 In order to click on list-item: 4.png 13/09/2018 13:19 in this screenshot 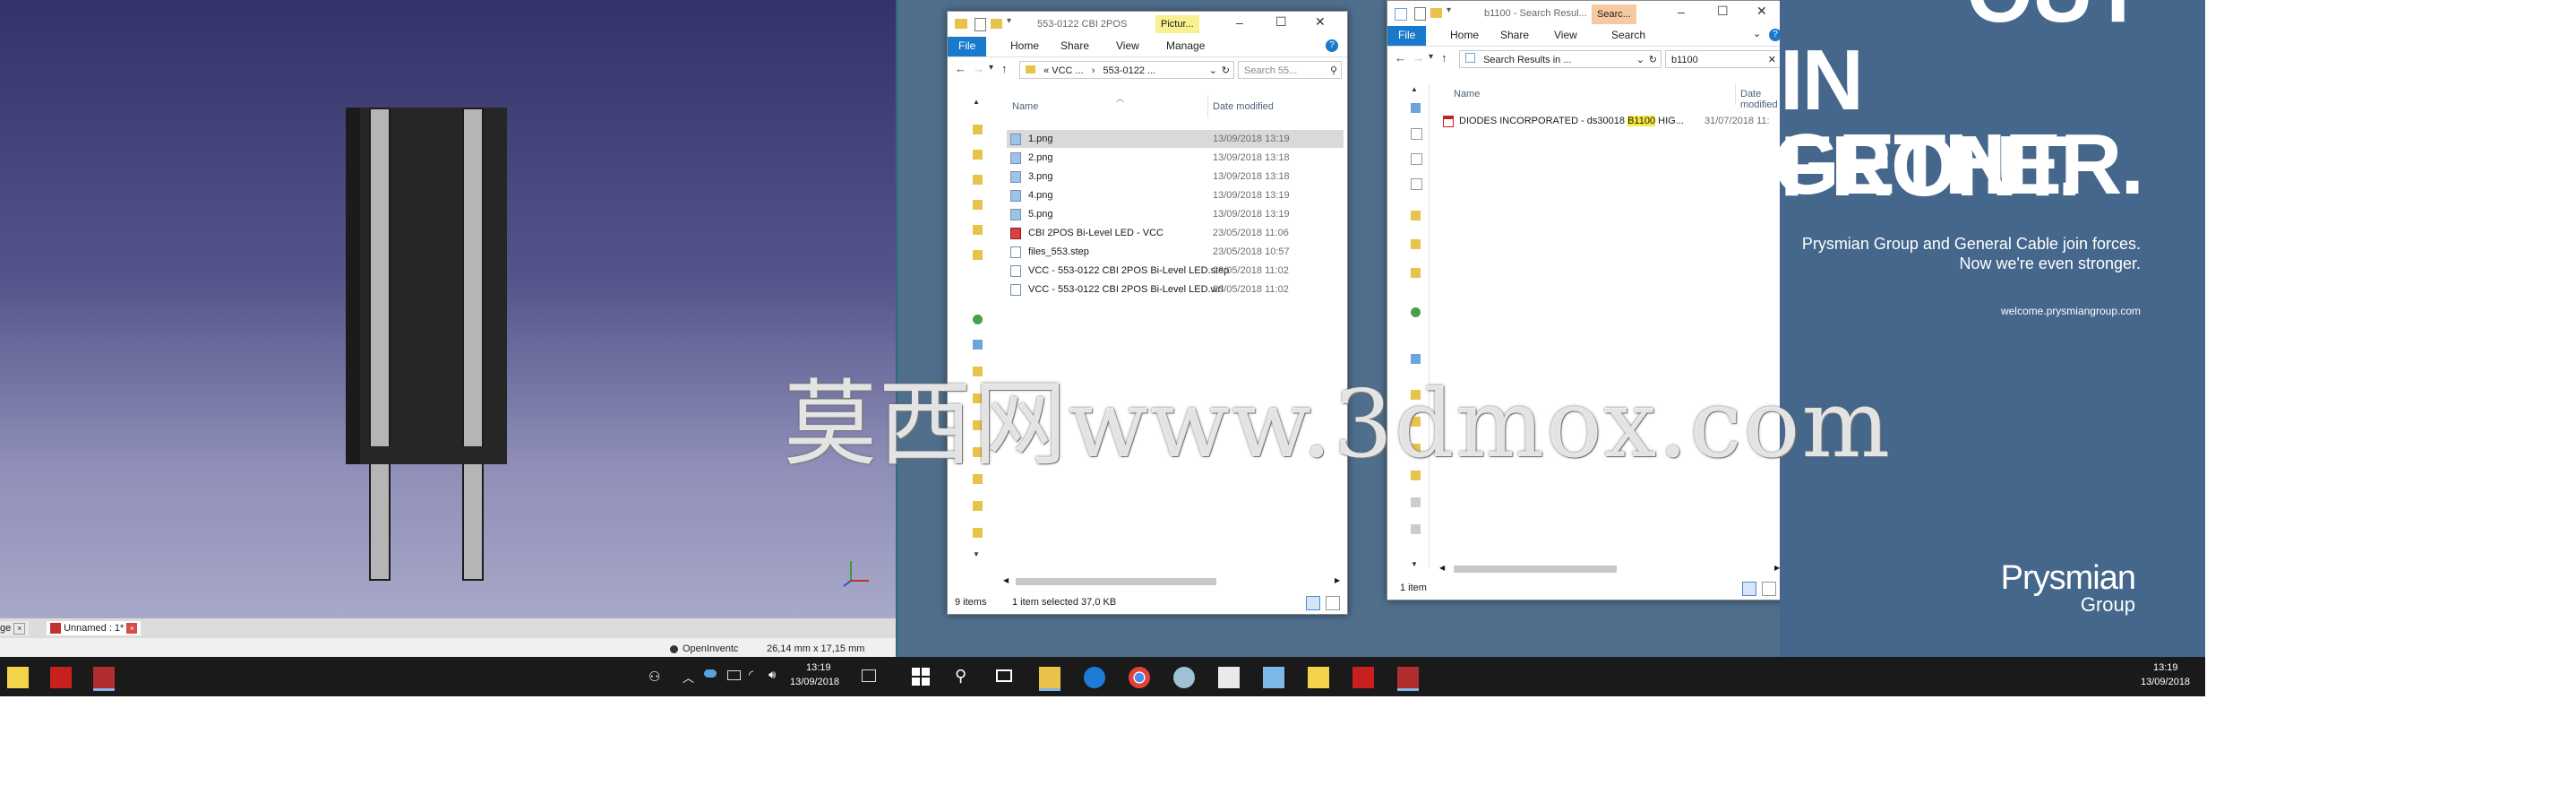, I will do `click(1175, 195)`.